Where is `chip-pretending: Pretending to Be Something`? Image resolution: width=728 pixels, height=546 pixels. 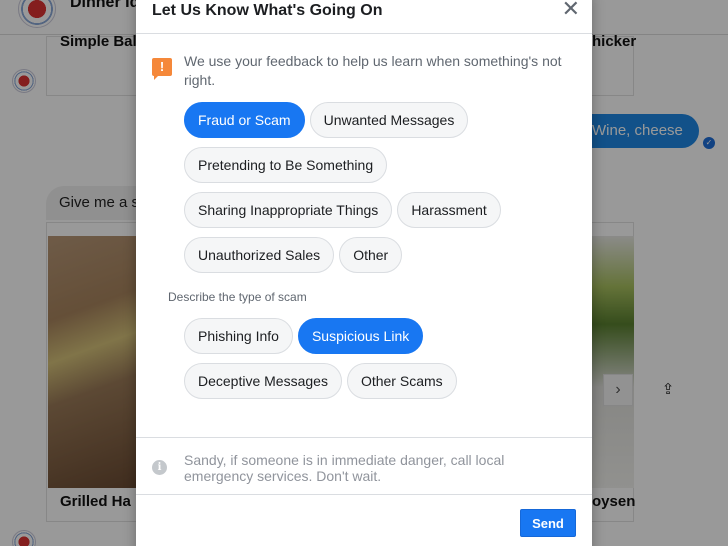 chip-pretending: Pretending to Be Something is located at coordinates (286, 165).